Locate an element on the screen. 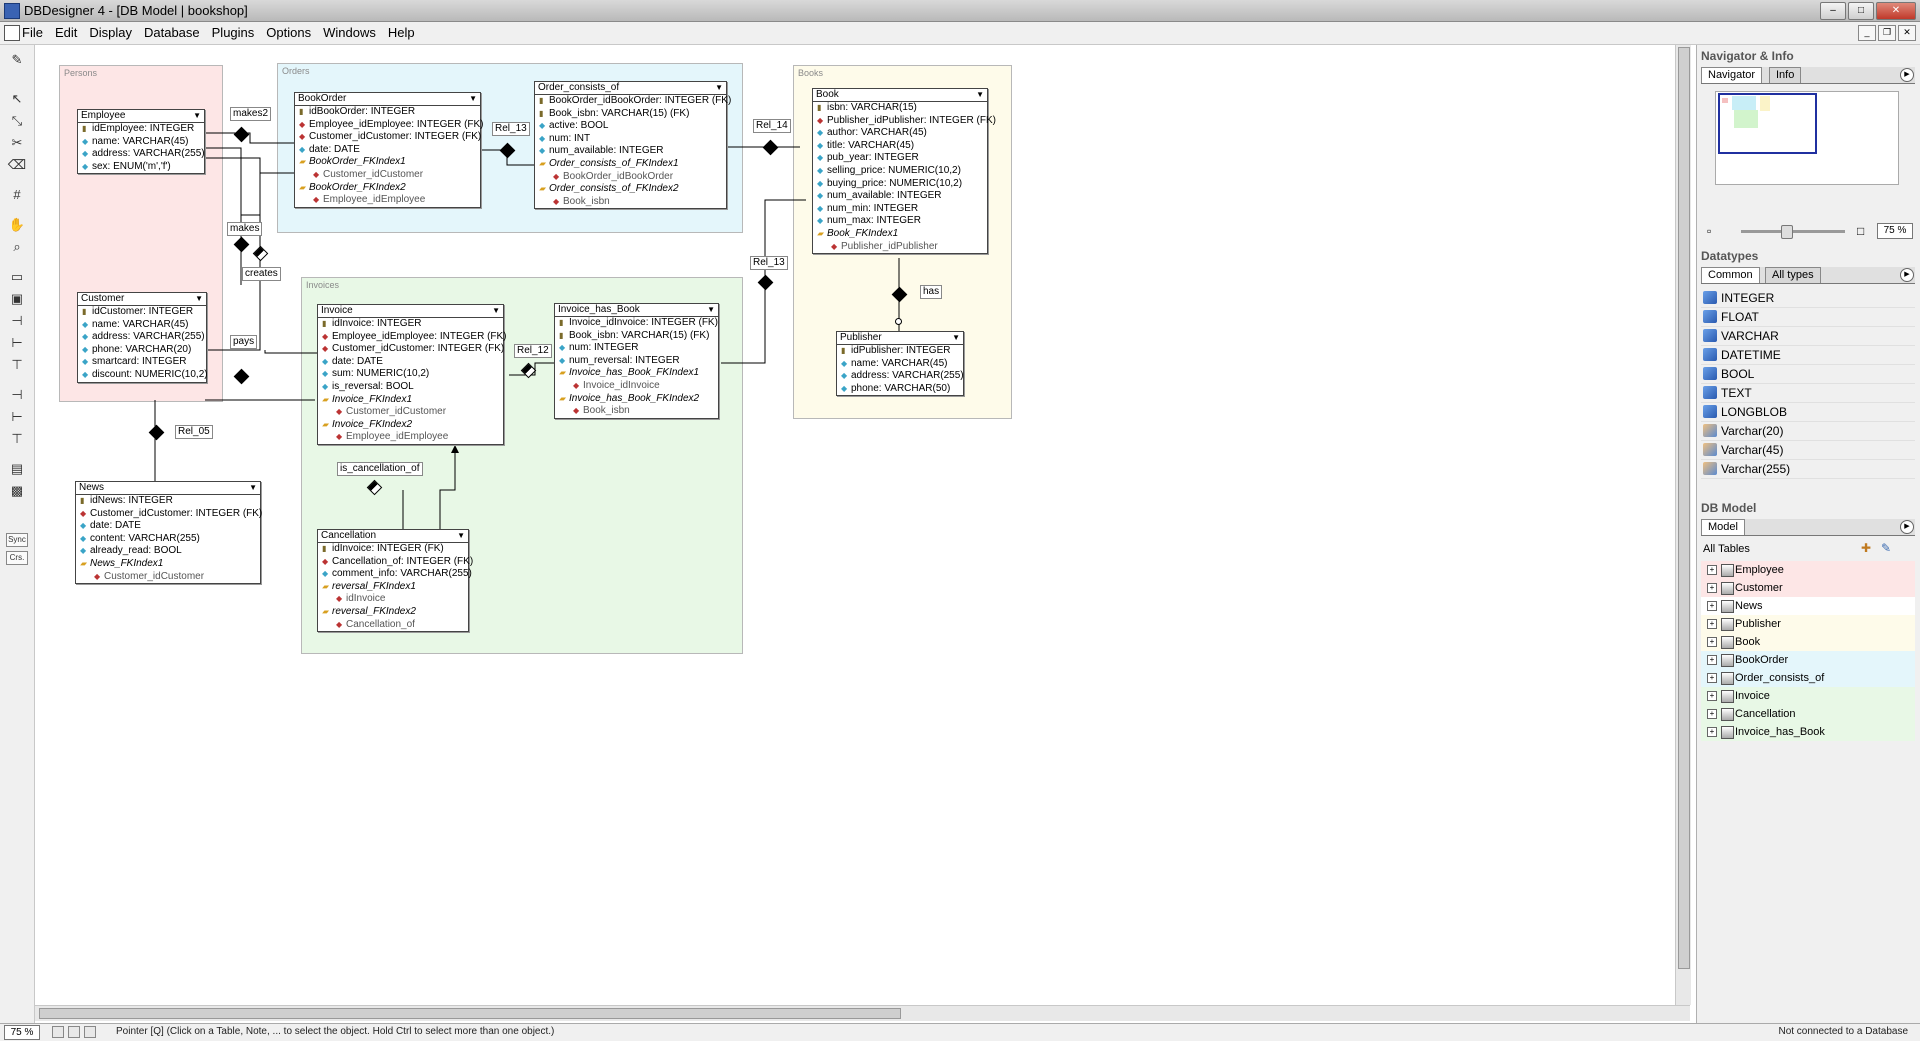 This screenshot has width=1920, height=1041. table-column: ◆ Customer_idCustomer: INTEGER (FK) is located at coordinates (169, 514).